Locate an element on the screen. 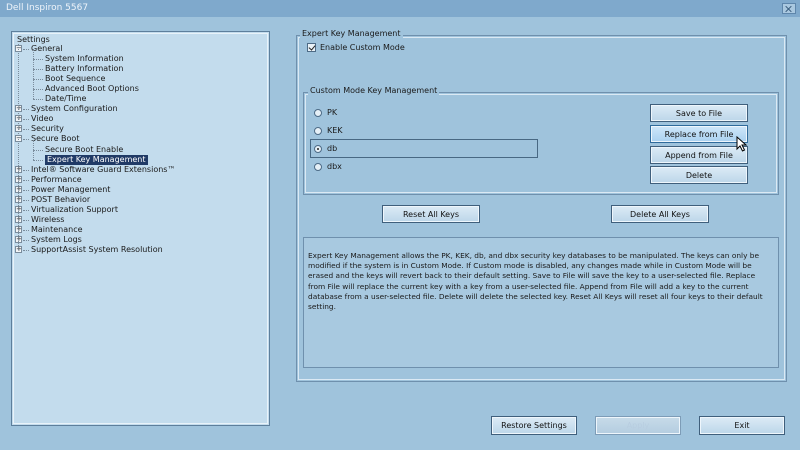 This screenshot has height=450, width=800. restore-settings-button: Restore Settings is located at coordinates (534, 425).